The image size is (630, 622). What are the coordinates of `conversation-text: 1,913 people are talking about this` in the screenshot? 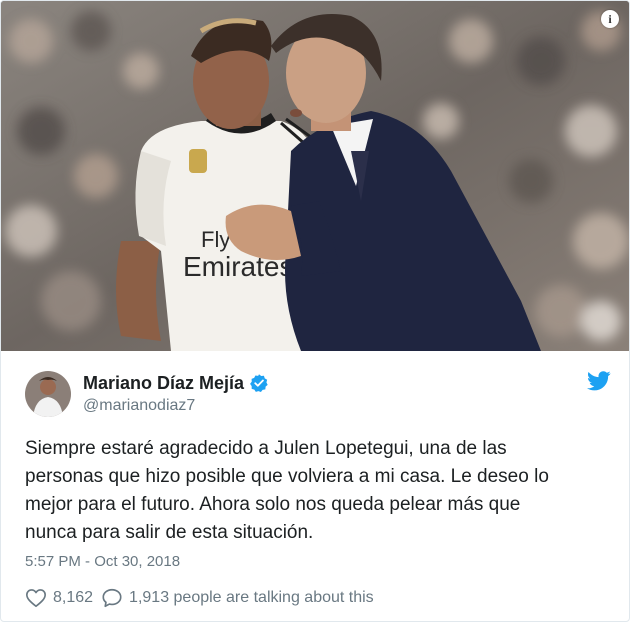 It's located at (251, 597).